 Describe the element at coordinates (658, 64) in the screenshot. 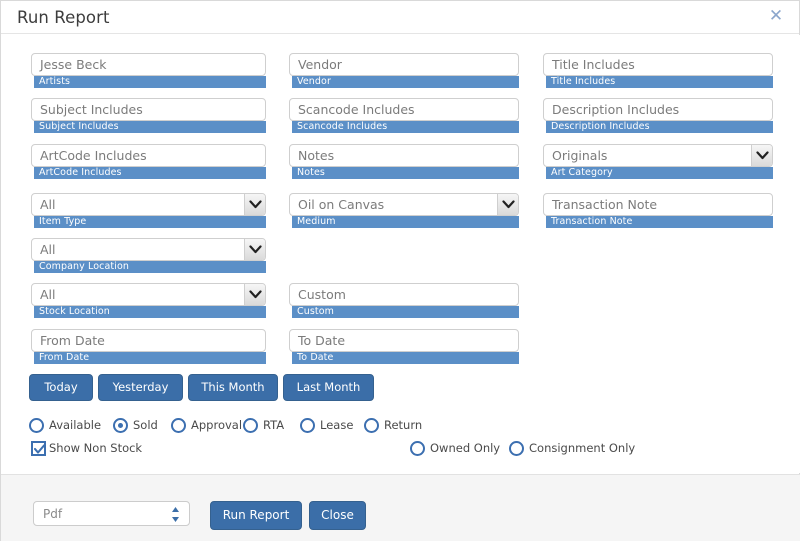

I see `input-title-includes: Title Includes` at that location.